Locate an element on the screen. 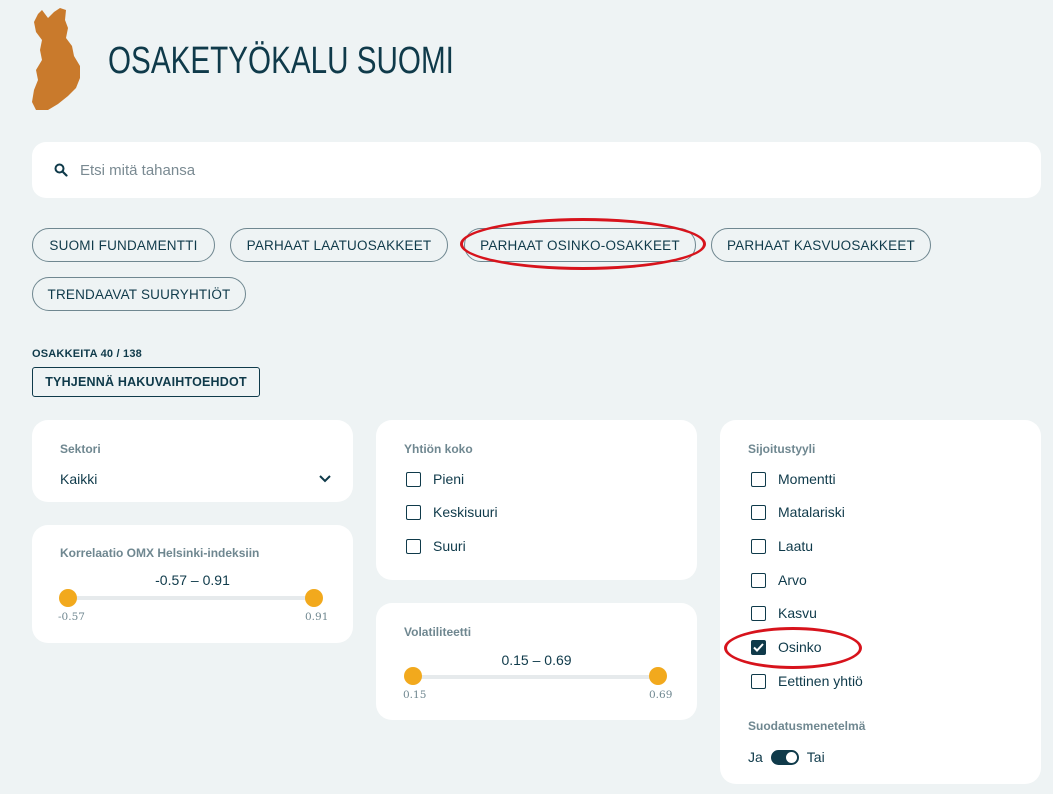 The height and width of the screenshot is (794, 1053). style-option-momentti: Momentti is located at coordinates (793, 479).